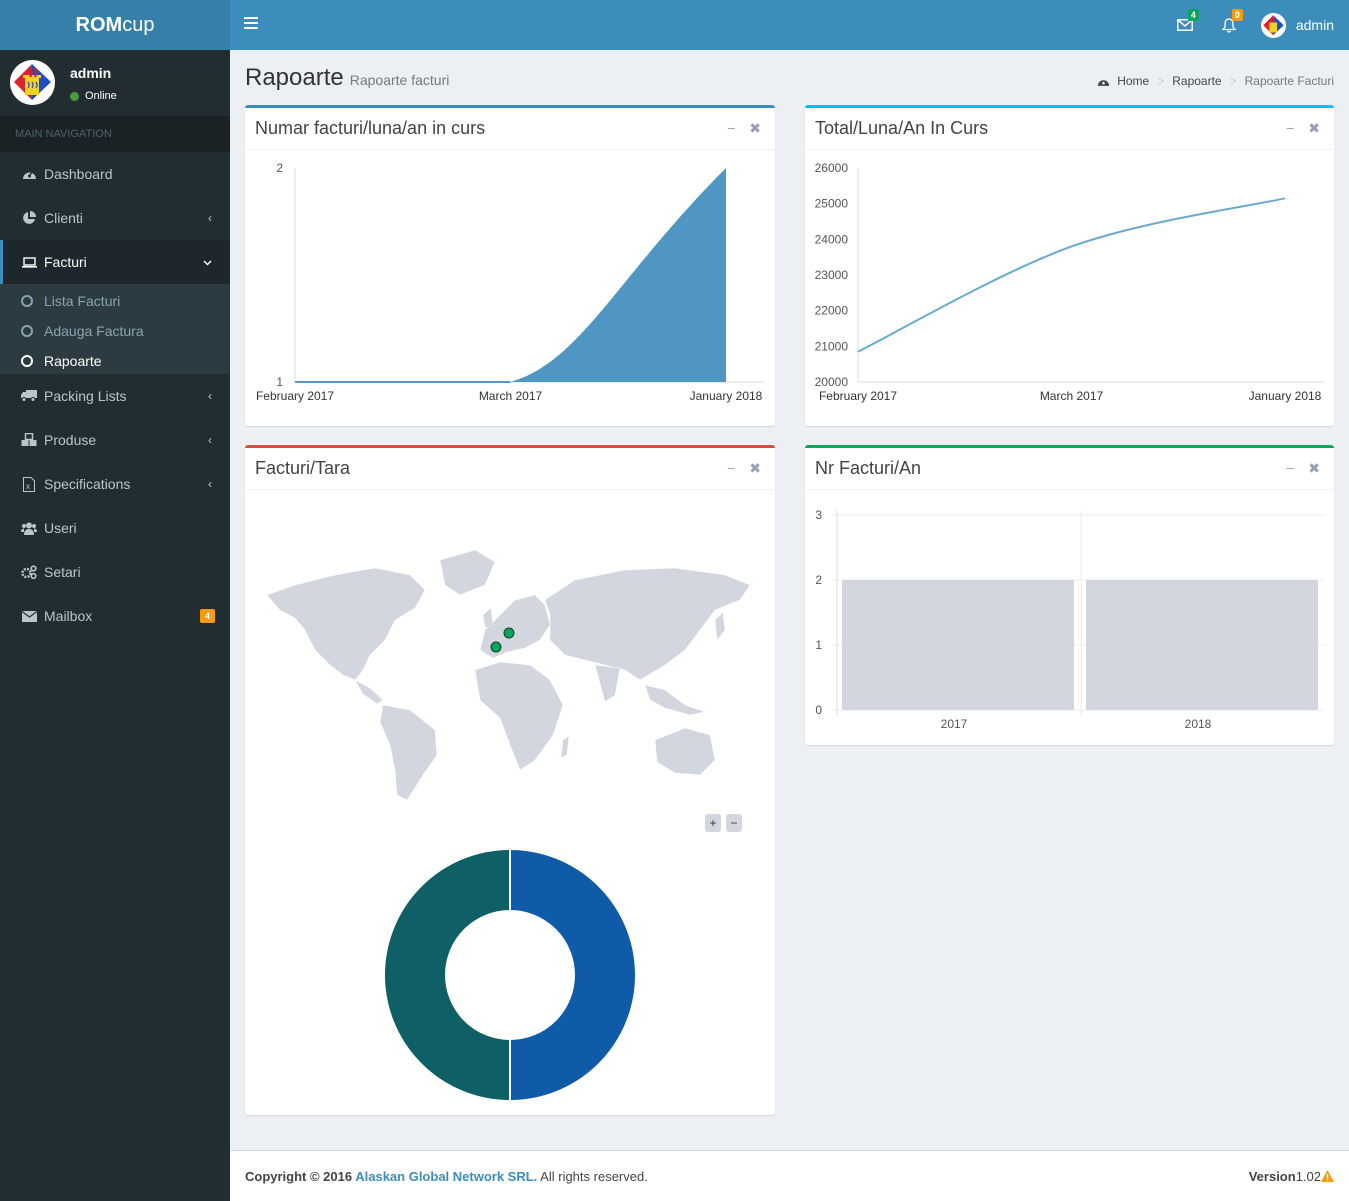 Image resolution: width=1349 pixels, height=1201 pixels. I want to click on map-africa, so click(519, 716).